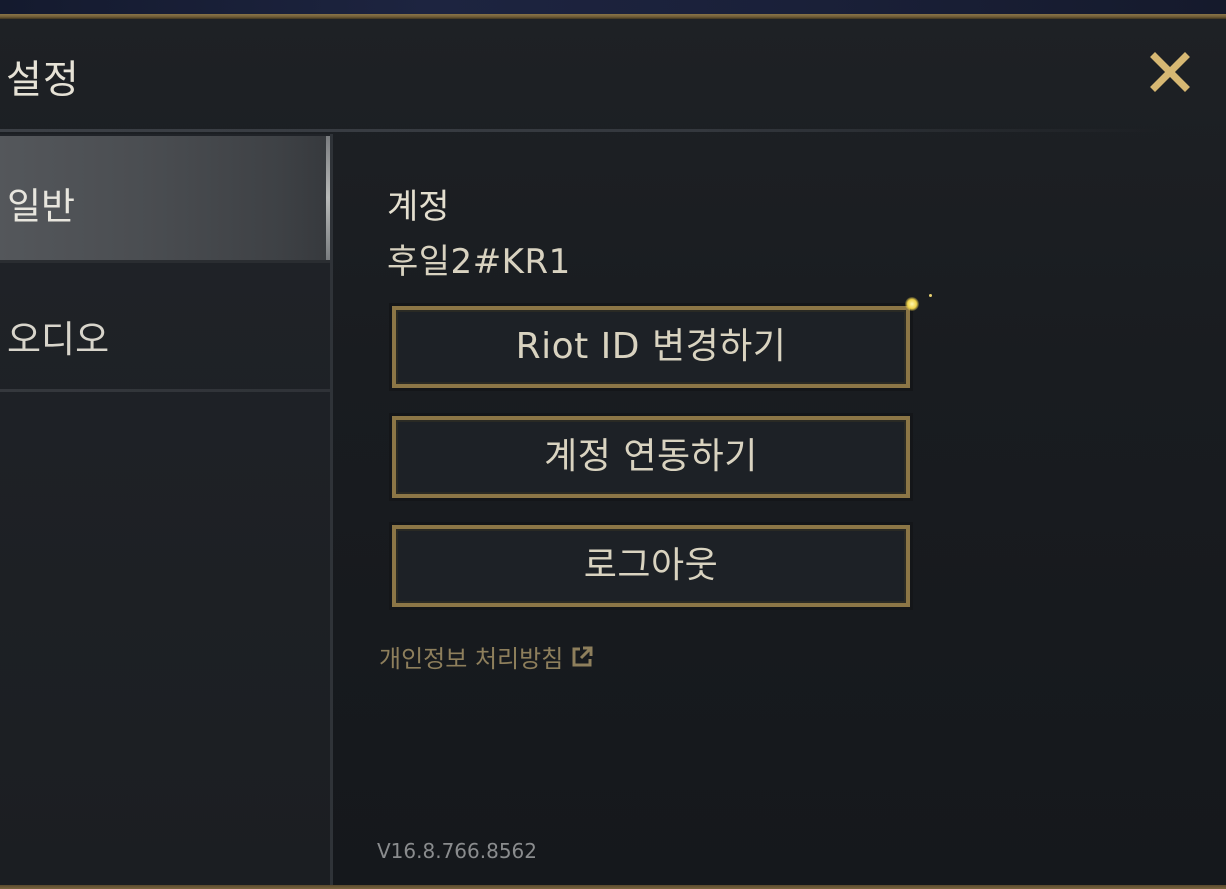 The height and width of the screenshot is (889, 1226). What do you see at coordinates (930, 295) in the screenshot?
I see `notification-sparkle-dot` at bounding box center [930, 295].